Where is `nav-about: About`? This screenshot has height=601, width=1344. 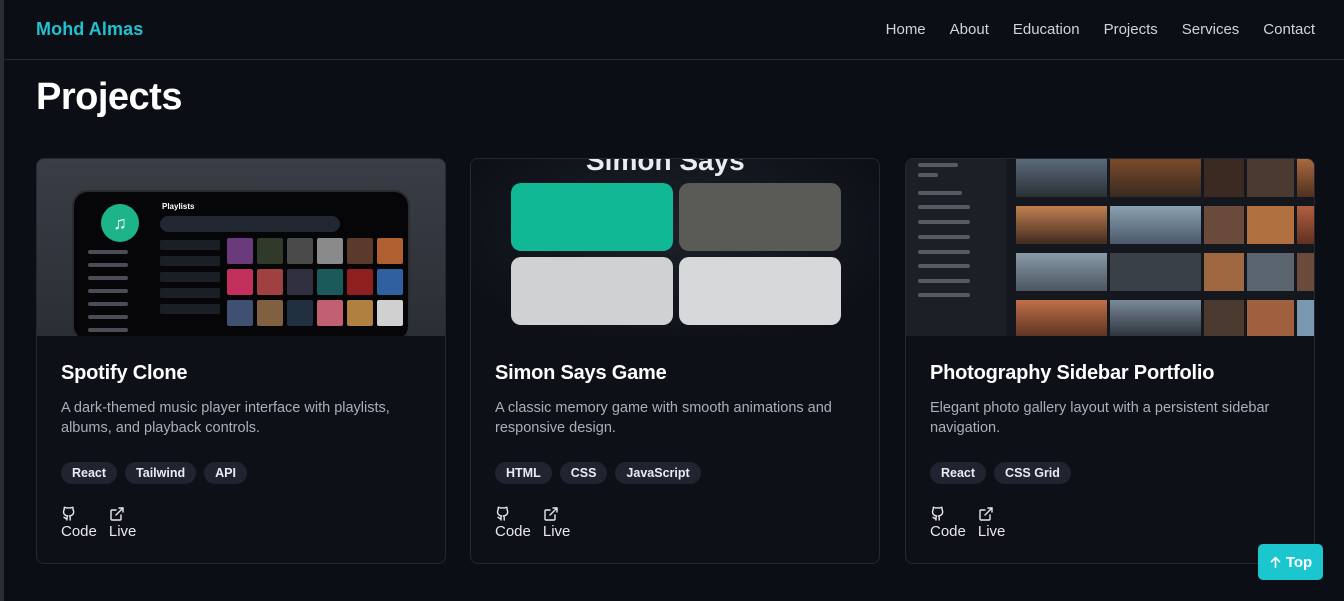
nav-about: About is located at coordinates (969, 29).